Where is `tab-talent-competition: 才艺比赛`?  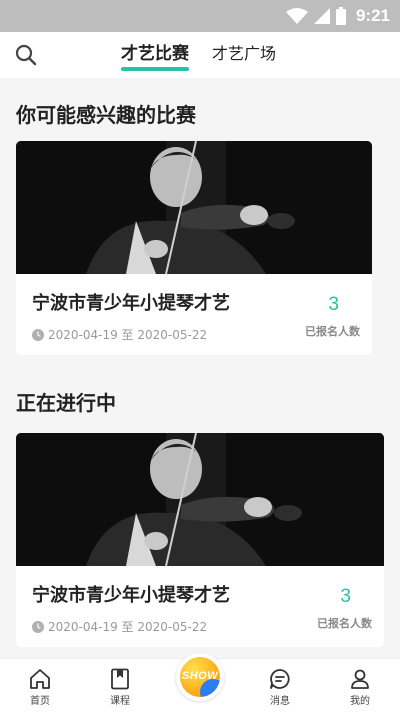 tab-talent-competition: 才艺比赛 is located at coordinates (155, 56).